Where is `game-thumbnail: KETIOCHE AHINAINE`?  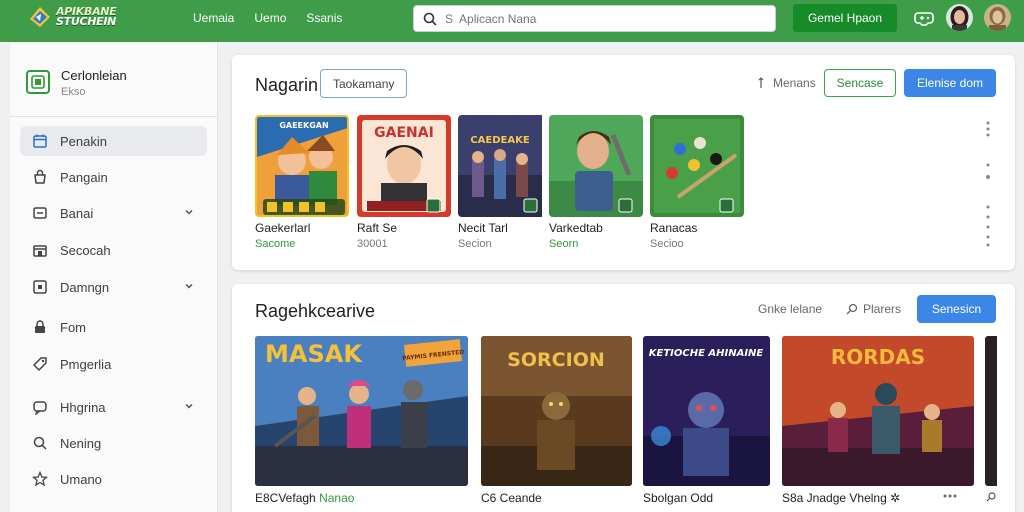 game-thumbnail: KETIOCHE AHINAINE is located at coordinates (706, 411).